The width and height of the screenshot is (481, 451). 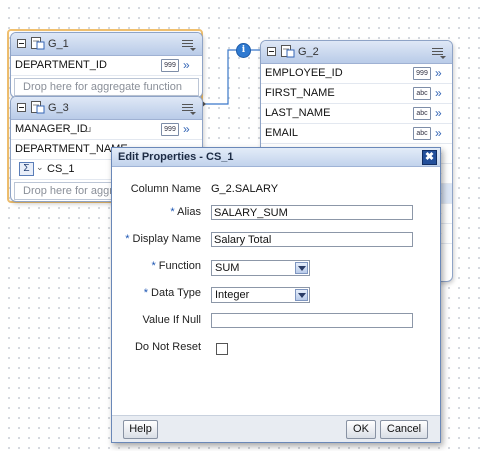 I want to click on group-title: G_1, so click(x=58, y=44).